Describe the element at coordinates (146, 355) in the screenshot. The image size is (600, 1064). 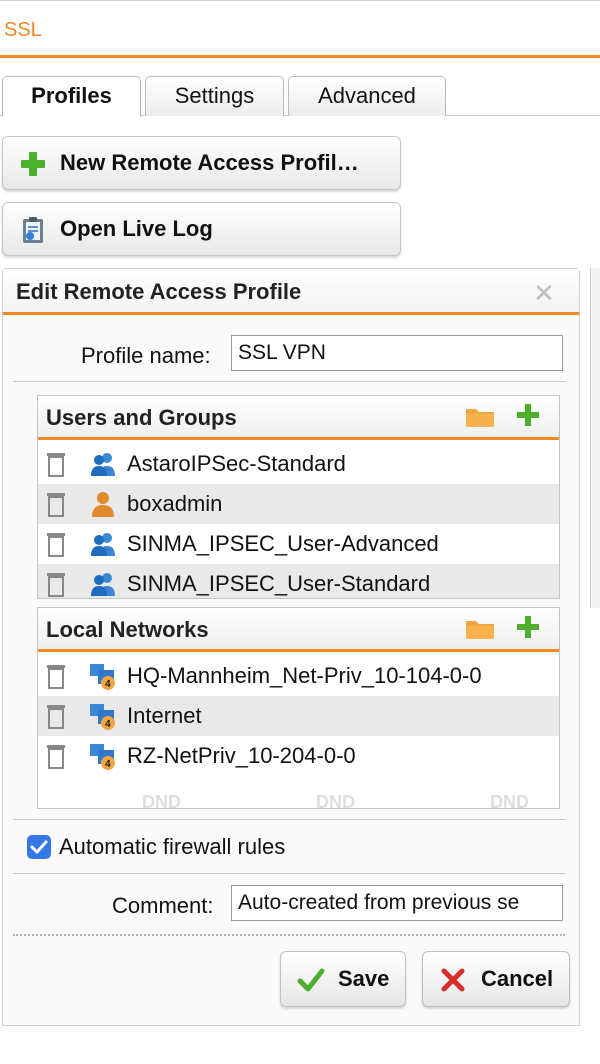
I see `profile-name-label: Profile name:` at that location.